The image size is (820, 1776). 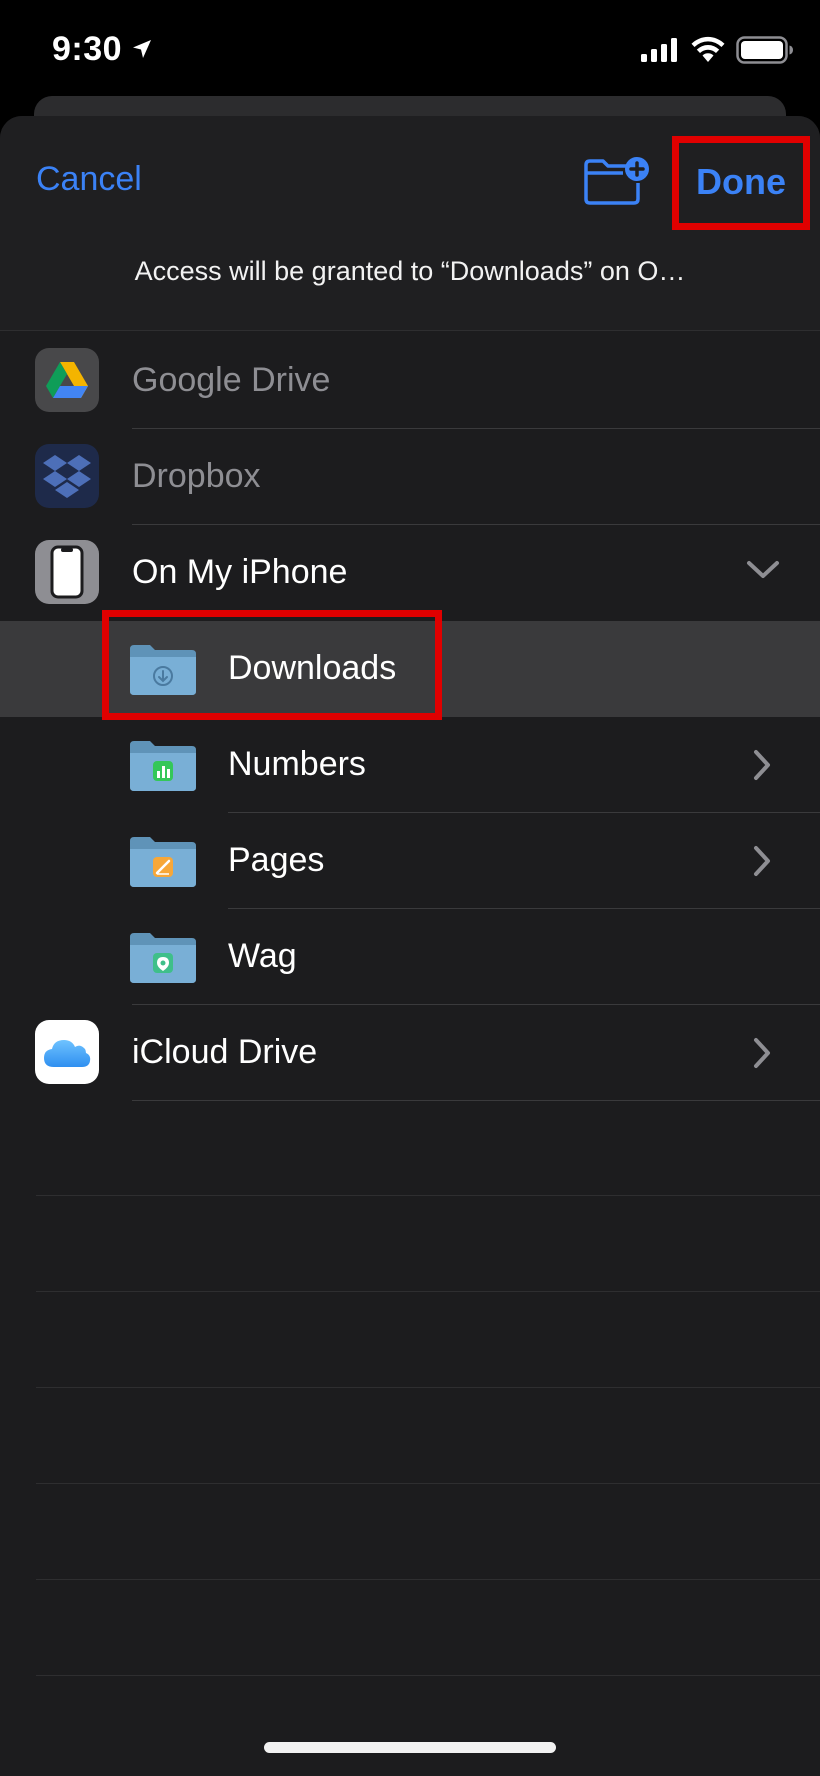 What do you see at coordinates (410, 861) in the screenshot?
I see `folder-pages: Pages` at bounding box center [410, 861].